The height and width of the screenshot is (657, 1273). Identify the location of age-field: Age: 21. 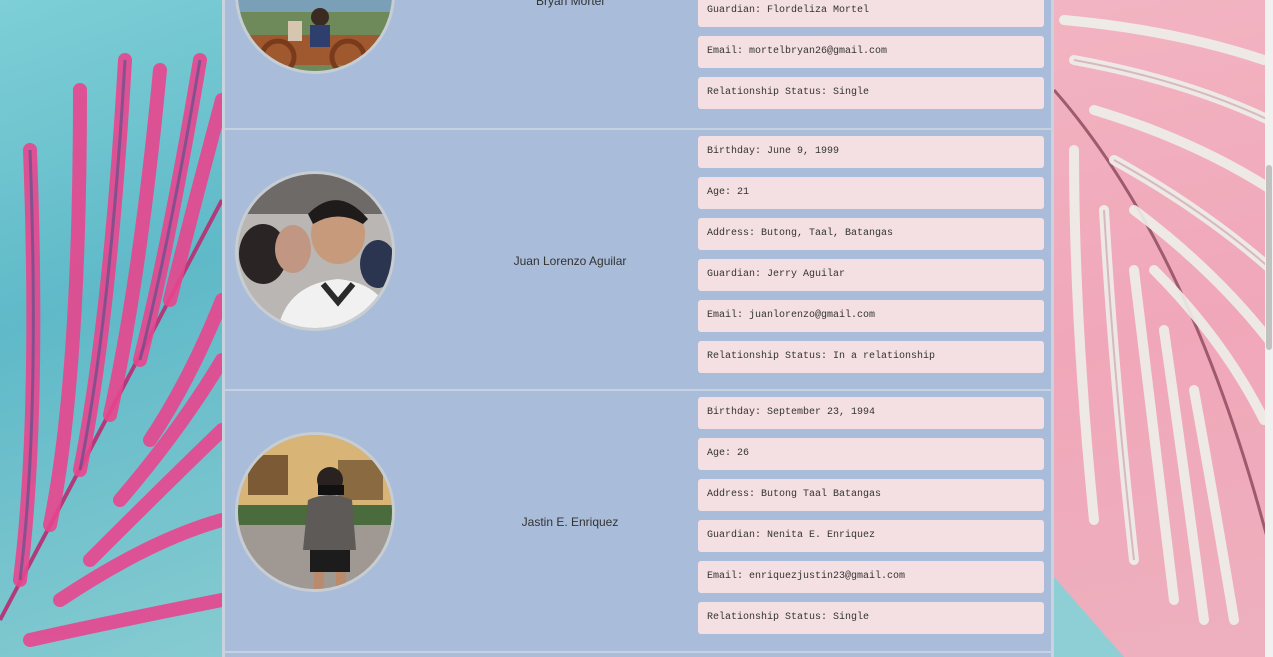
(871, 193).